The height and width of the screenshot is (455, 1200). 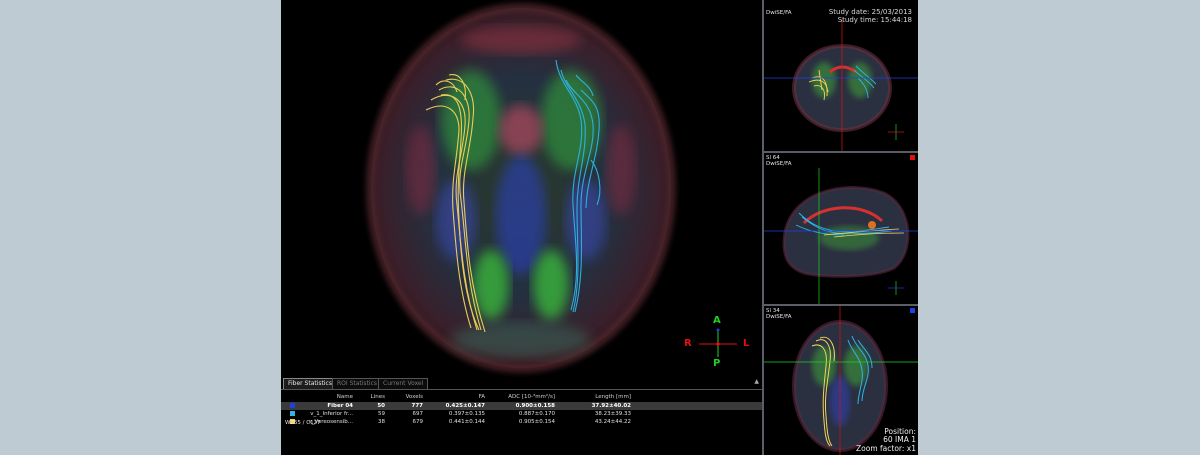 I want to click on orientation-label-left: L, so click(x=746, y=343).